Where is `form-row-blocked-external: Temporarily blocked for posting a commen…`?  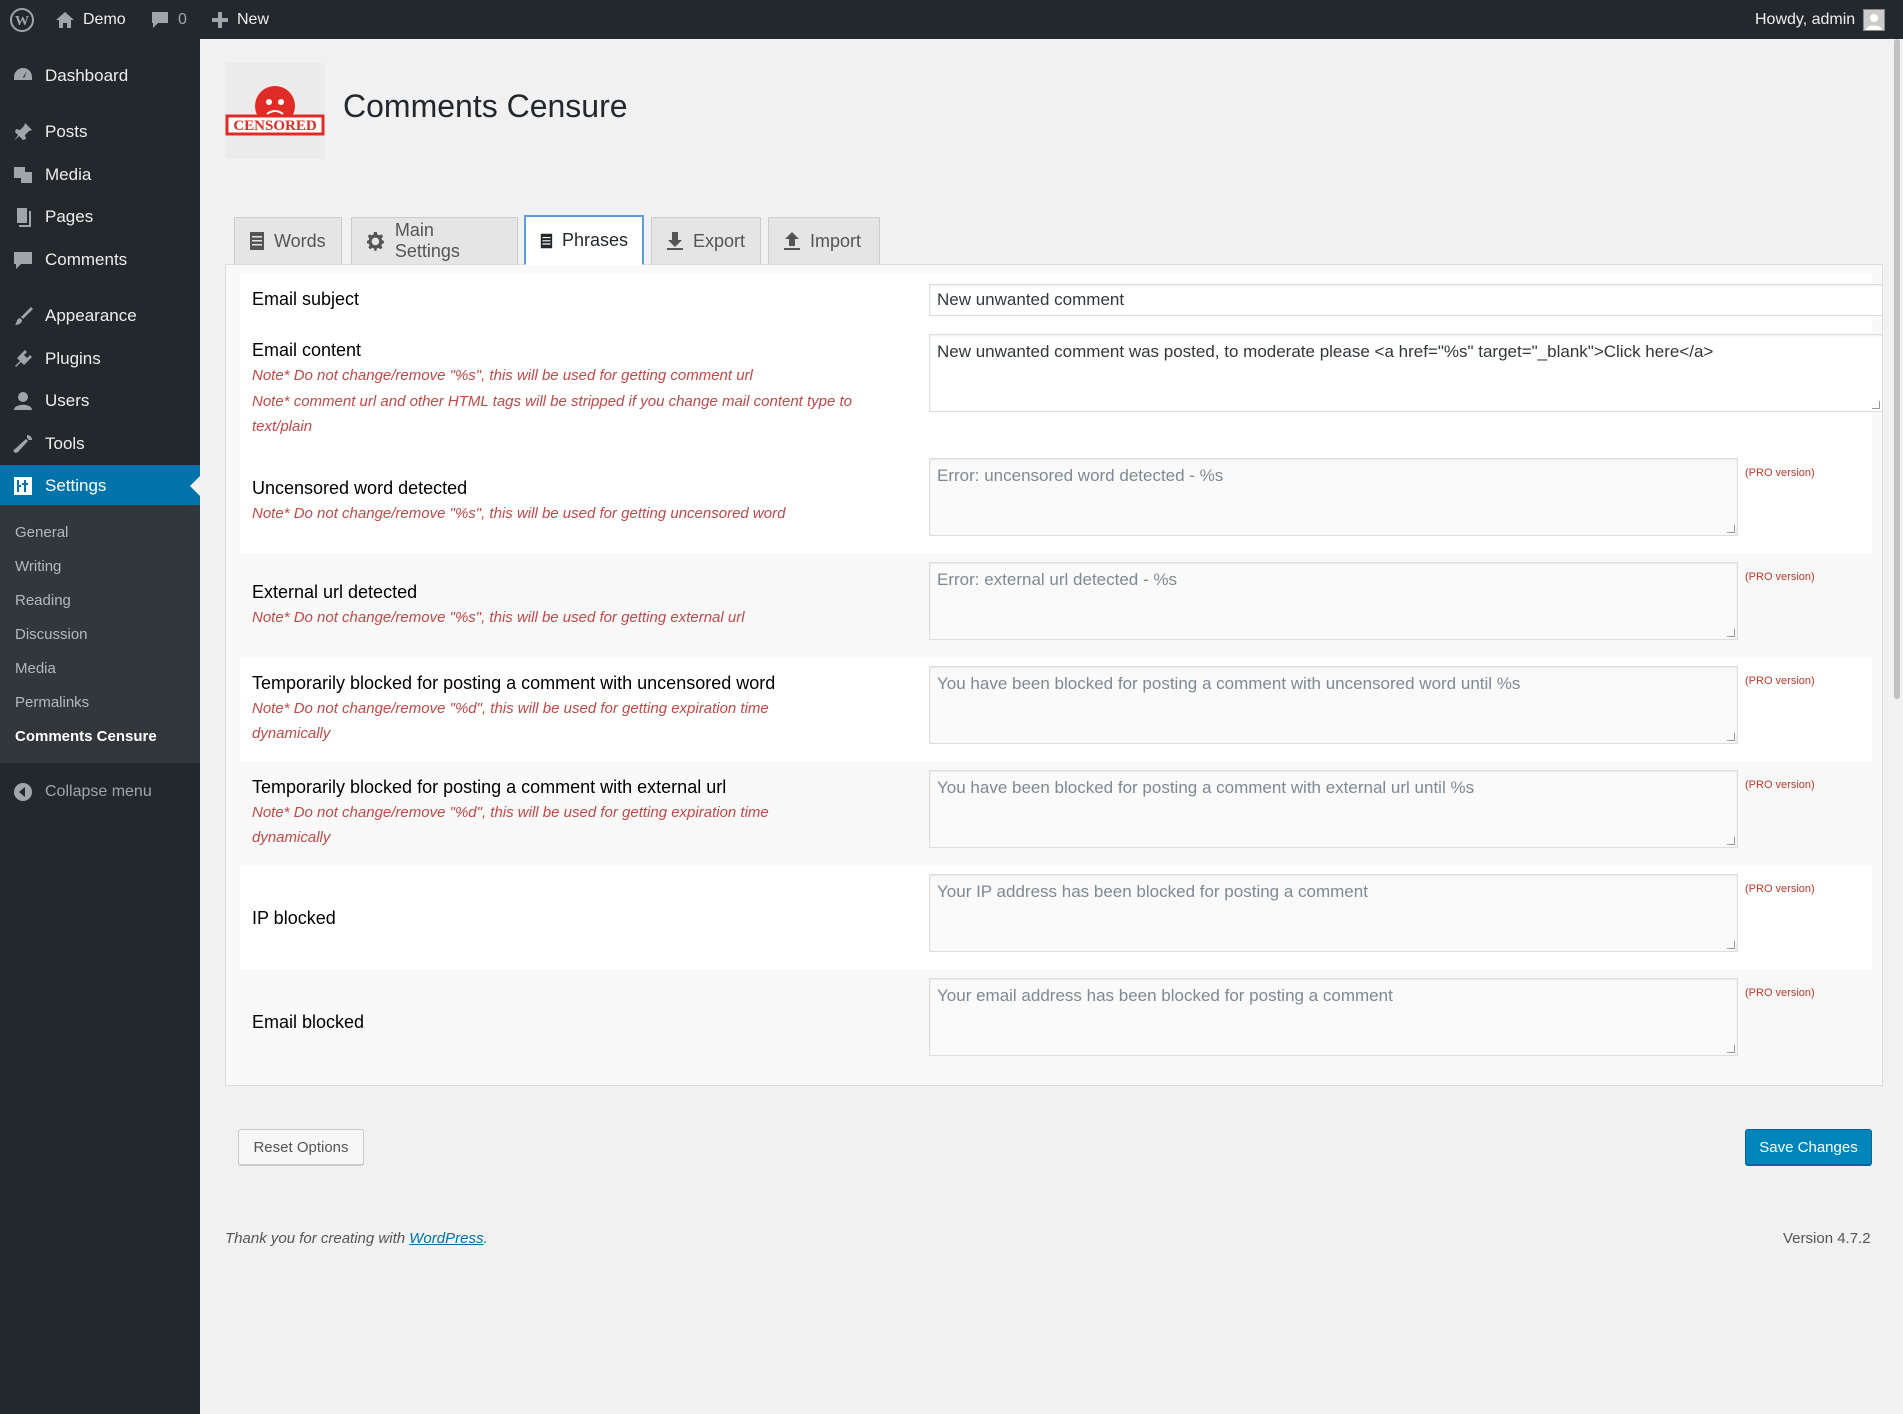 form-row-blocked-external: Temporarily blocked for posting a commen… is located at coordinates (1056, 813).